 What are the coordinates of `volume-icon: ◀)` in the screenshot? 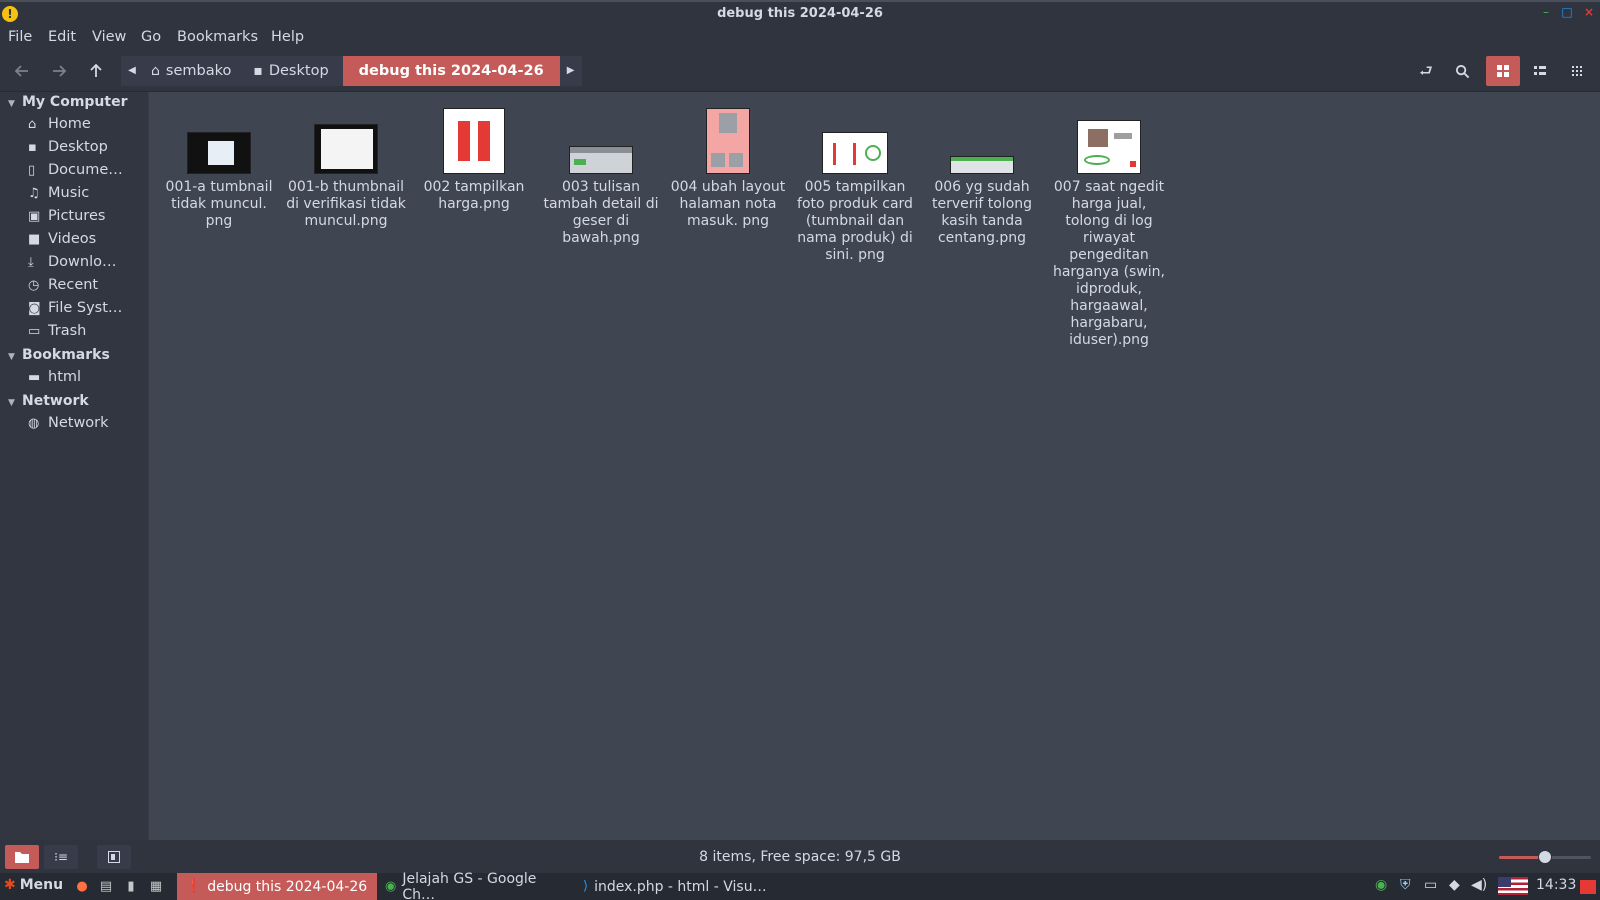 It's located at (1479, 885).